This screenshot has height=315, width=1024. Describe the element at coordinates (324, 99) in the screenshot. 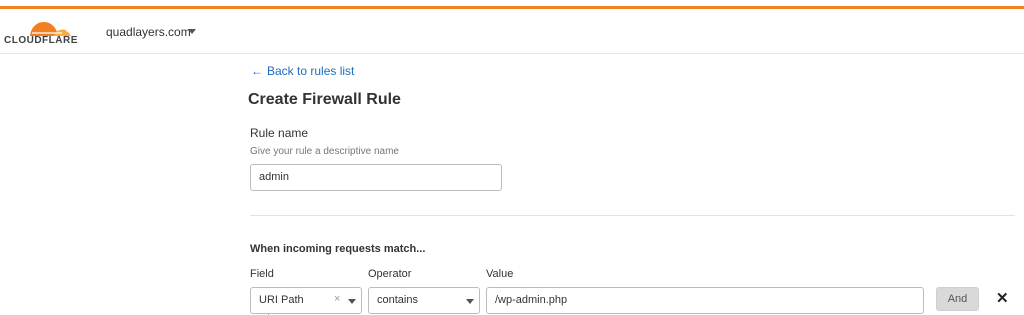

I see `page-title: Create Firewall Rule` at that location.